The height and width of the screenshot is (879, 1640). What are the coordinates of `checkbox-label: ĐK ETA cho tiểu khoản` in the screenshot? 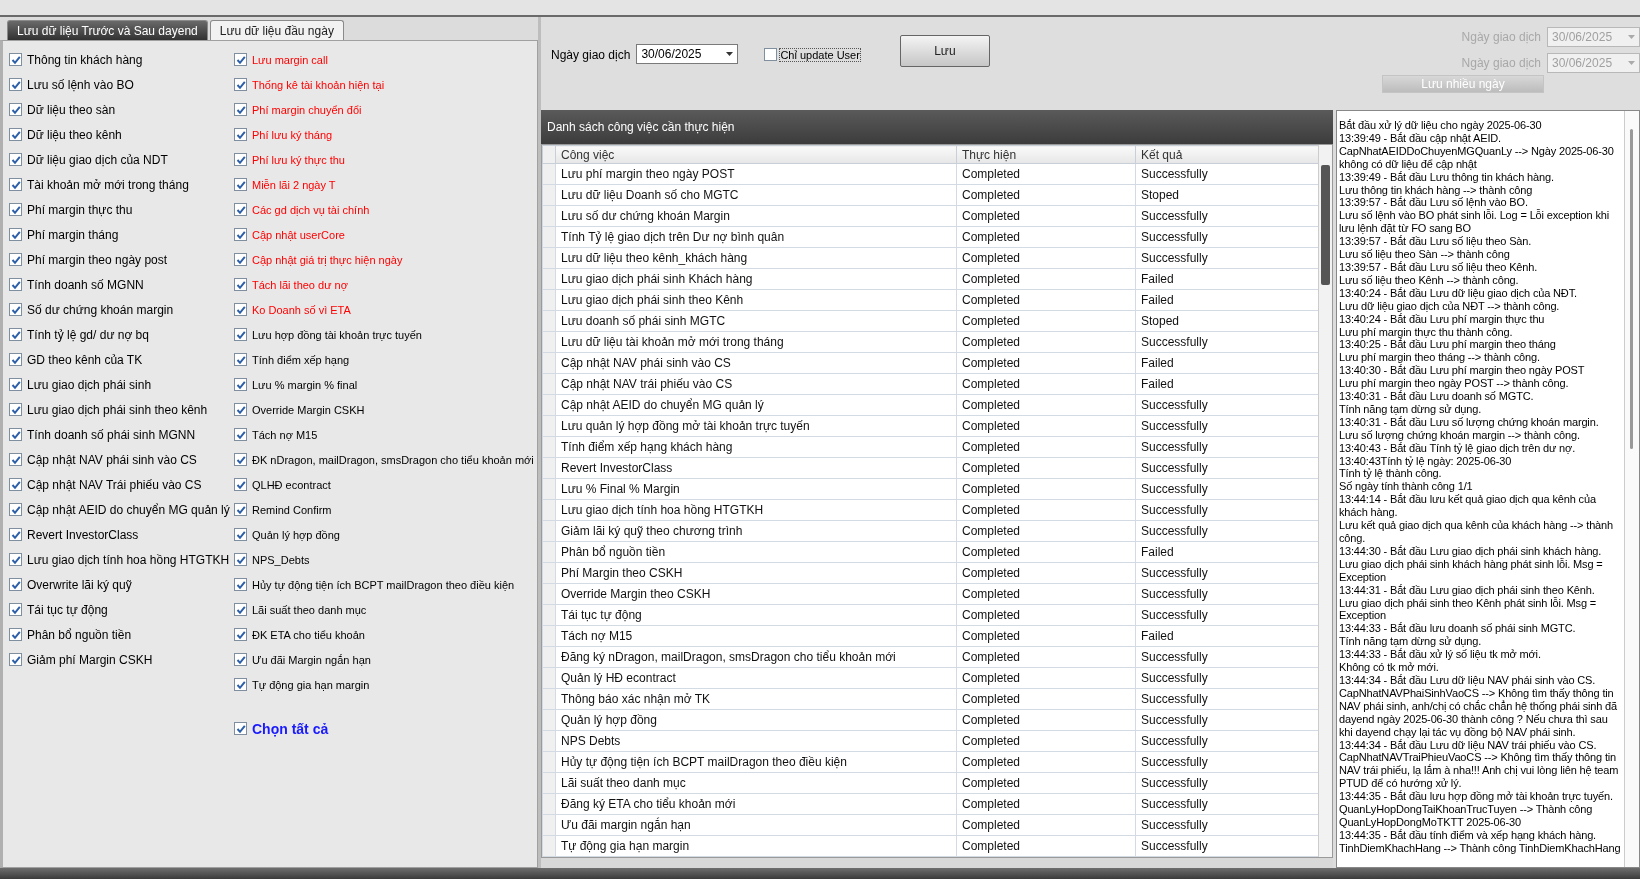 It's located at (308, 634).